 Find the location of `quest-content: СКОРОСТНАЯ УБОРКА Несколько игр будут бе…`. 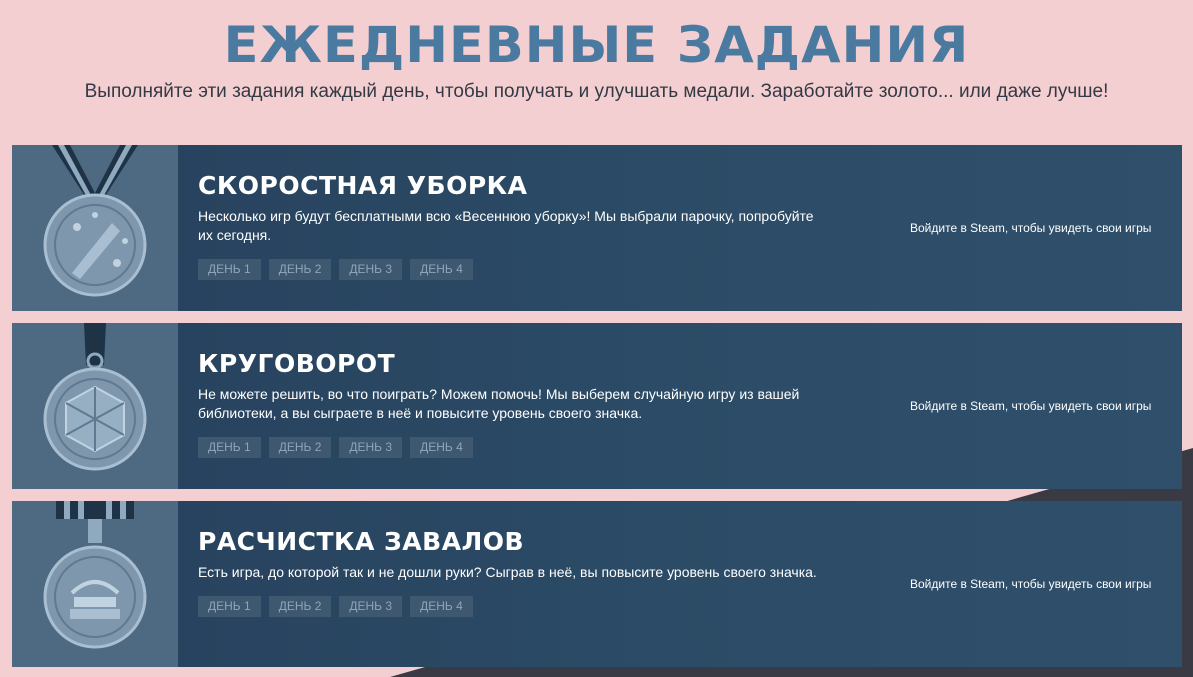

quest-content: СКОРОСТНАЯ УБОРКА Несколько игр будут бе… is located at coordinates (513, 228).